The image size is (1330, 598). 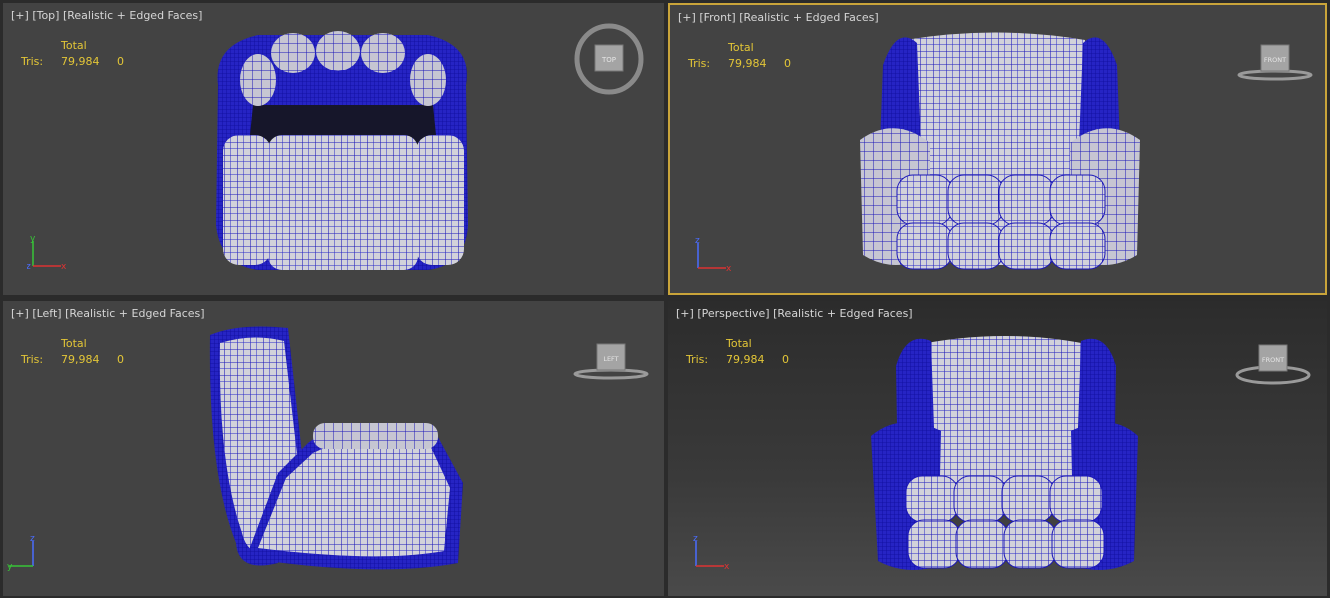 I want to click on viewcube-face-label: LEFT, so click(x=610, y=359).